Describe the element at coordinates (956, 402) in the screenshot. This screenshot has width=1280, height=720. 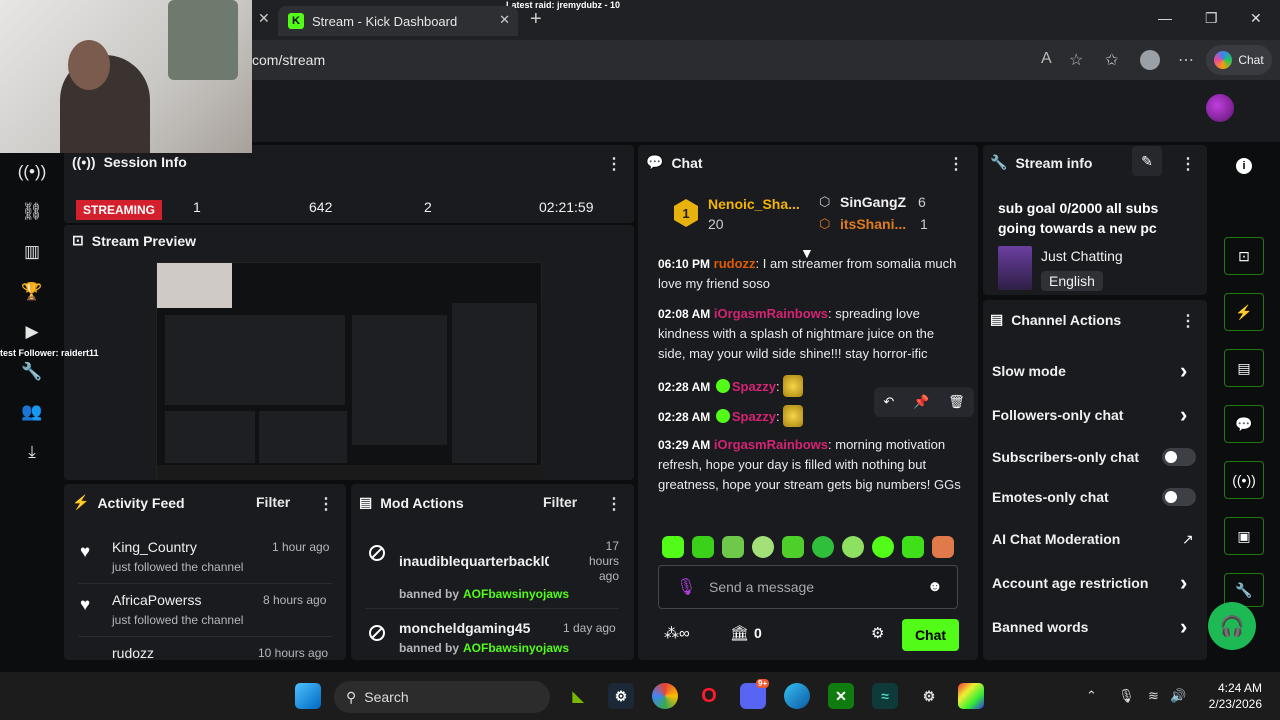
I see `delete-icon: 🗑` at that location.